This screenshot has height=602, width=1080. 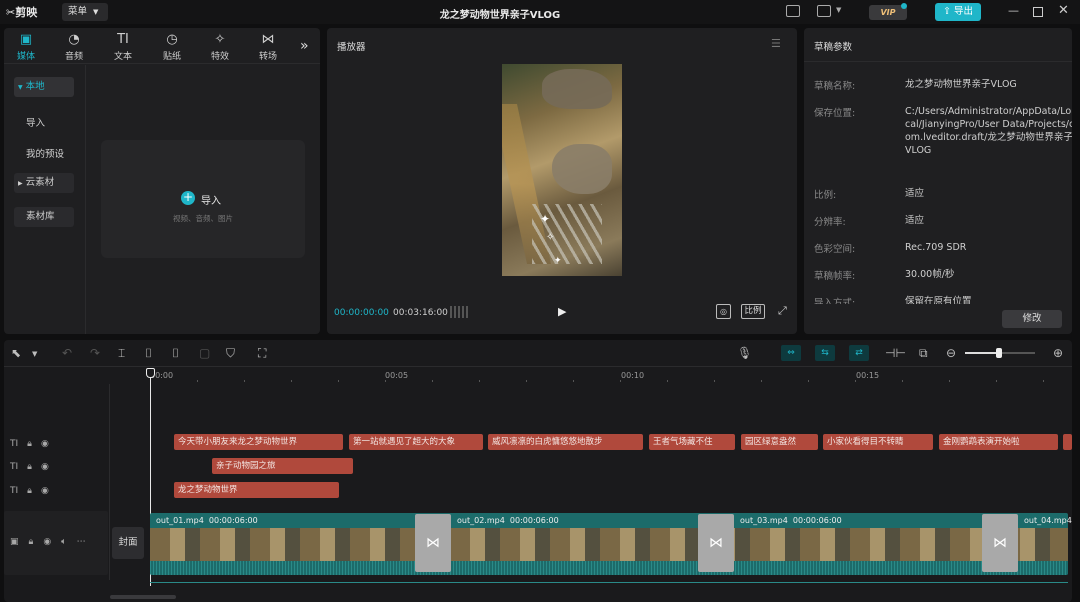 What do you see at coordinates (824, 11) in the screenshot?
I see `layout-icon` at bounding box center [824, 11].